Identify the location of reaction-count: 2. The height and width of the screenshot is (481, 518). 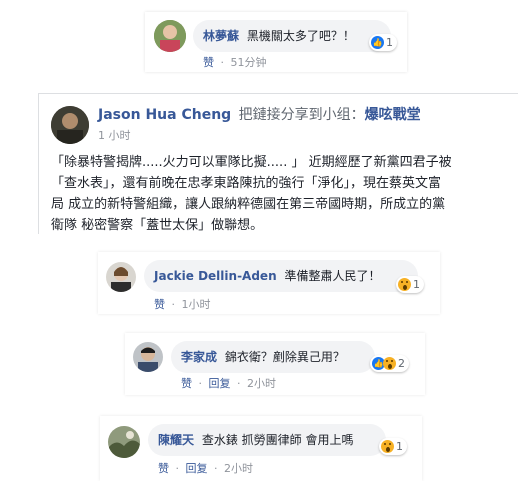
(401, 363).